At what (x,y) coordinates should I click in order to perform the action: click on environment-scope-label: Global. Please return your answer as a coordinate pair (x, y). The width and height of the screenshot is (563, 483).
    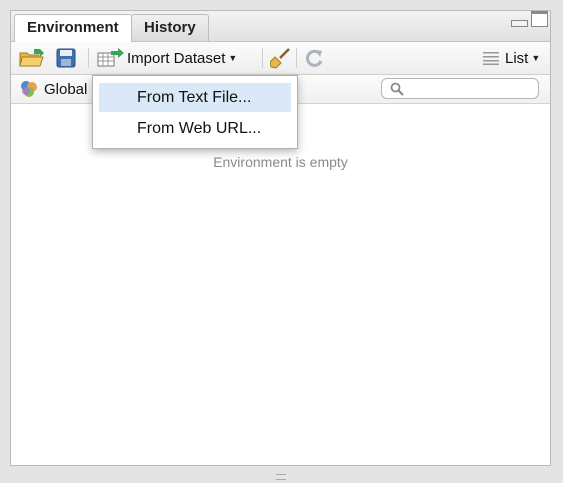
    Looking at the image, I should click on (66, 89).